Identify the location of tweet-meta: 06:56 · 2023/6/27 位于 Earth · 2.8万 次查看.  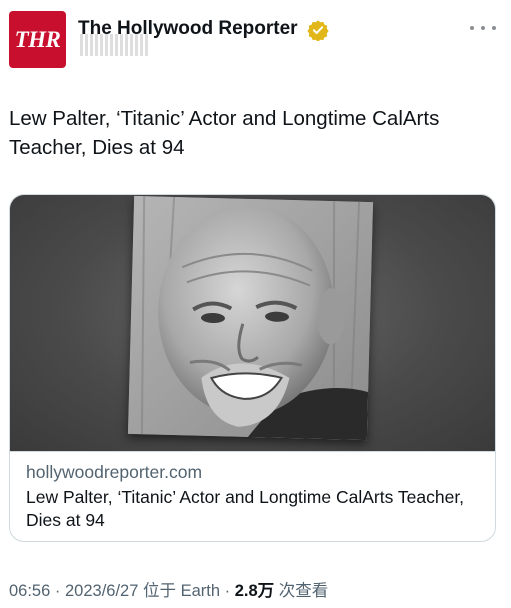
(168, 589).